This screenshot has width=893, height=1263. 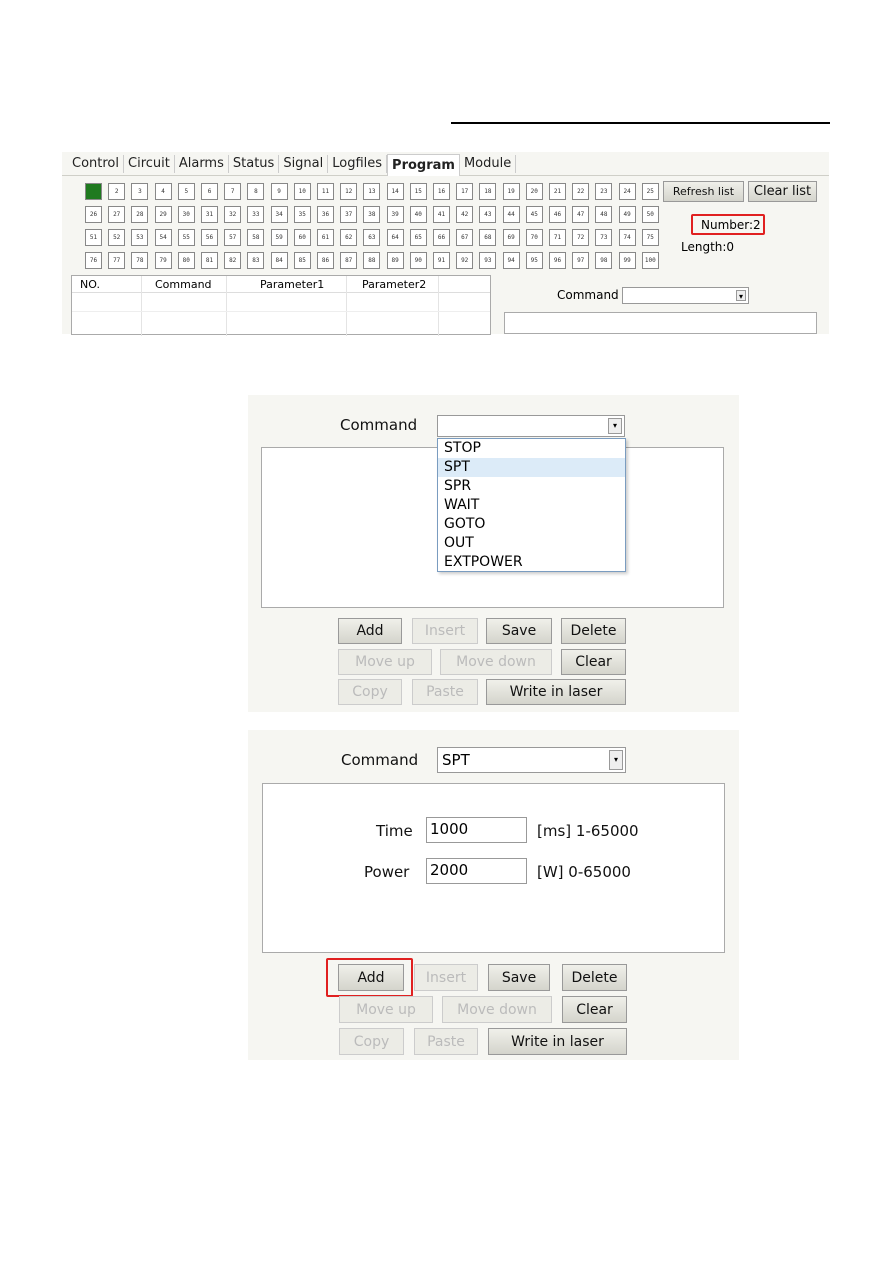 I want to click on program-slot-button: 22, so click(x=581, y=191).